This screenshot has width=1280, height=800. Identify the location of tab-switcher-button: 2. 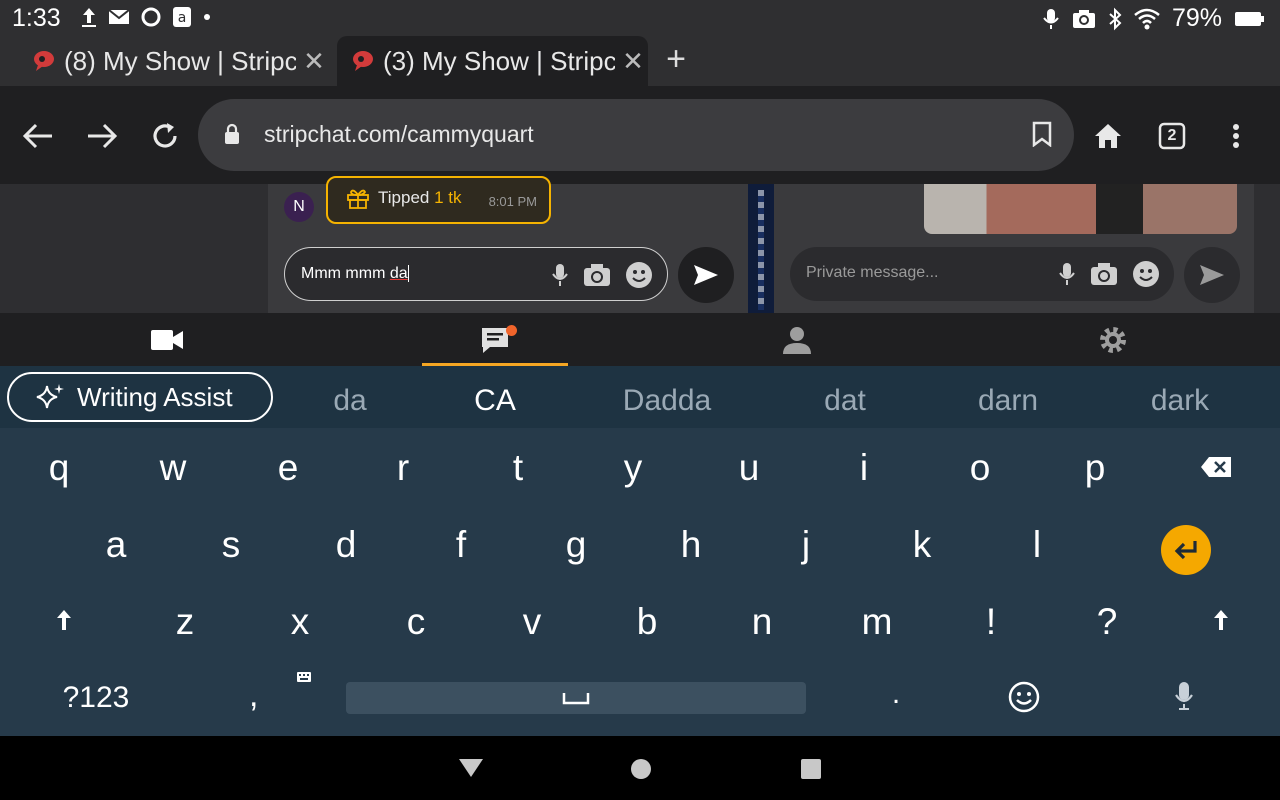
(1172, 136).